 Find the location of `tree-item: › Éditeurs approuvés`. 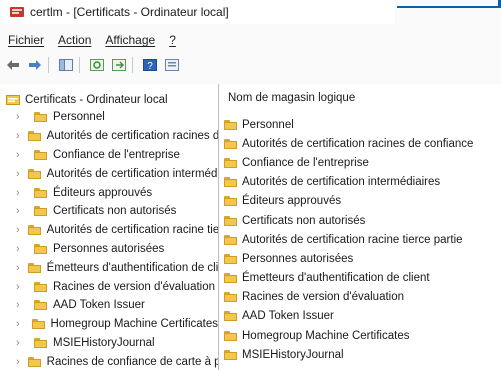

tree-item: › Éditeurs approuvés is located at coordinates (109, 192).